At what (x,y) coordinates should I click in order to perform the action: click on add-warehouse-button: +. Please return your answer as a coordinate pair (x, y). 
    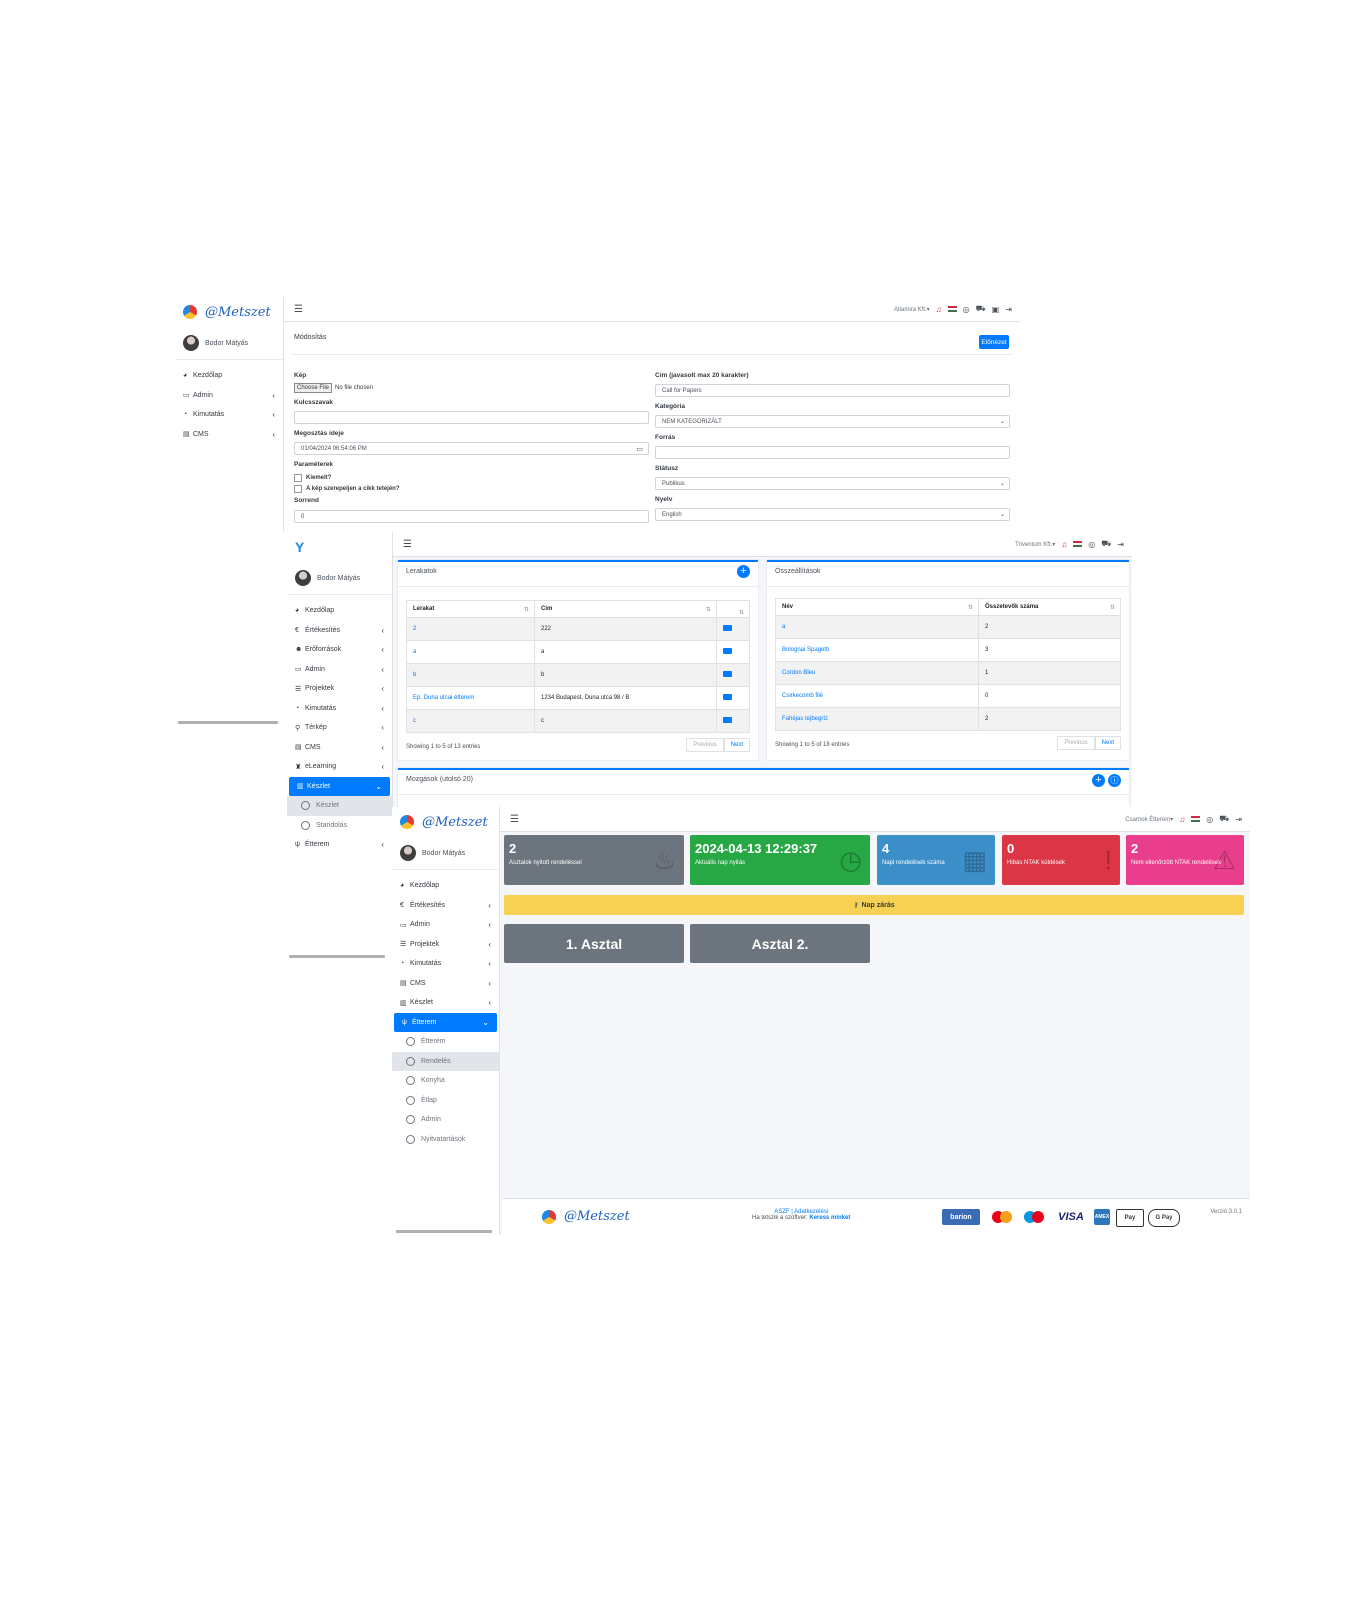
    Looking at the image, I should click on (743, 571).